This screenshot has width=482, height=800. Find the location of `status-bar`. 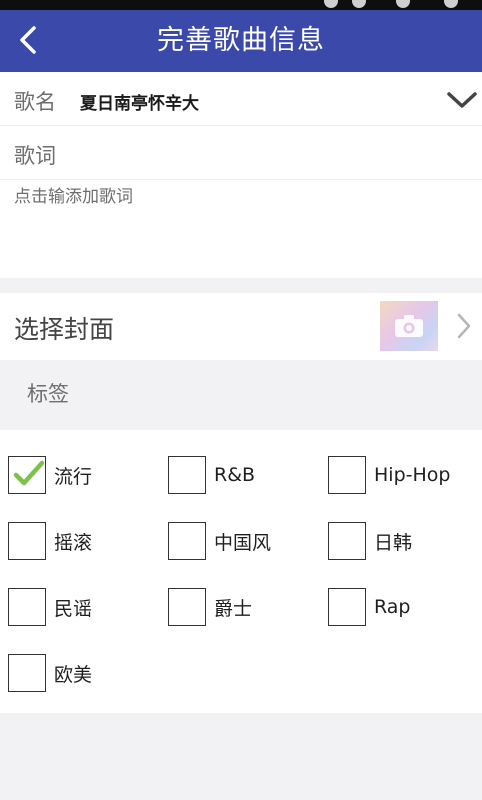

status-bar is located at coordinates (241, 5).